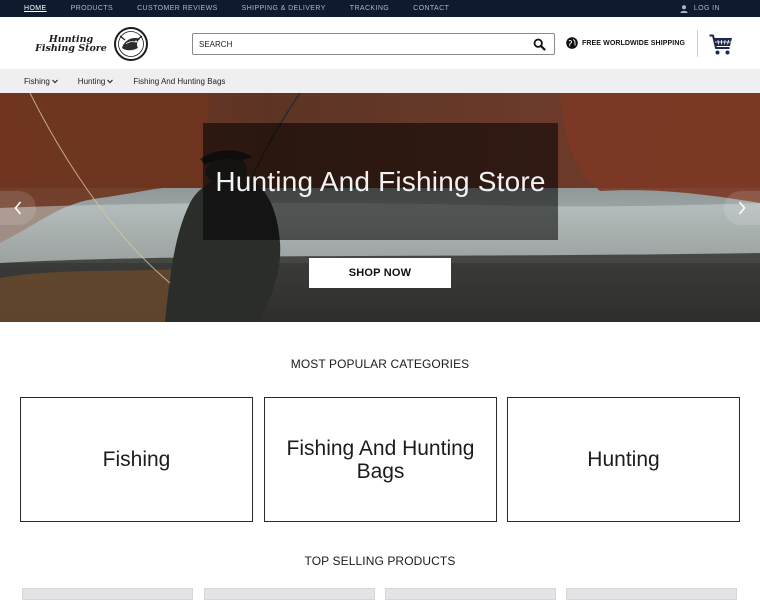 Image resolution: width=760 pixels, height=600 pixels. I want to click on shopping-cart-icon, so click(721, 45).